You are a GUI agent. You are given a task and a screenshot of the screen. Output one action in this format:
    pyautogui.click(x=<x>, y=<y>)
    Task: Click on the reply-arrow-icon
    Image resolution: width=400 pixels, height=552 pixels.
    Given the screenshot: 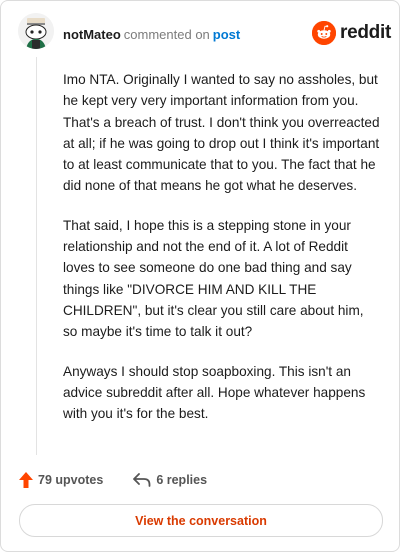 What is the action you would take?
    pyautogui.click(x=142, y=480)
    